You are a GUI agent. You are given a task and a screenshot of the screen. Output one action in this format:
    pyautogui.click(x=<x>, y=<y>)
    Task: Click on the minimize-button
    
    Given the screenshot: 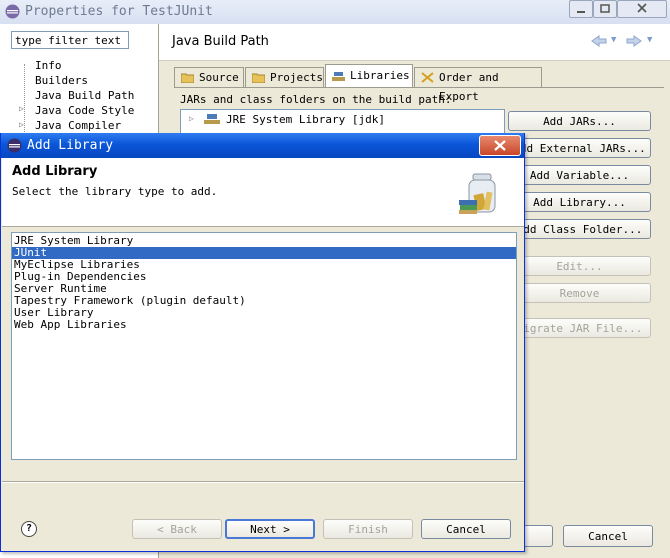 What is the action you would take?
    pyautogui.click(x=581, y=9)
    